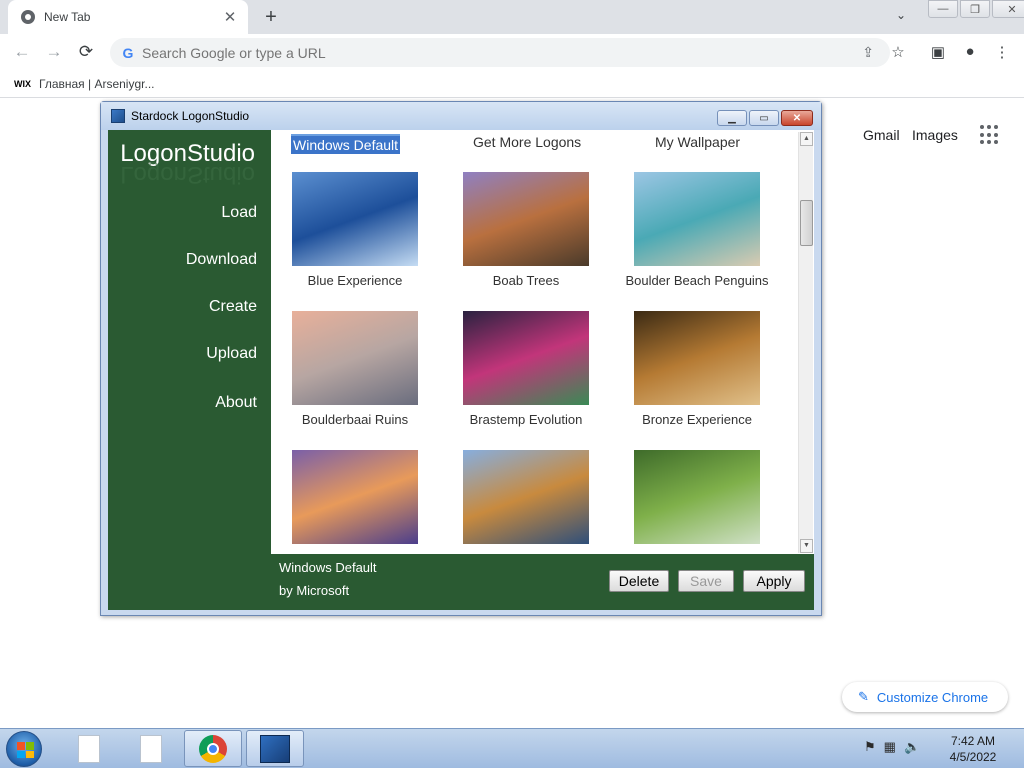 This screenshot has height=768, width=1024. What do you see at coordinates (86, 52) in the screenshot?
I see `reload-button: ⟳` at bounding box center [86, 52].